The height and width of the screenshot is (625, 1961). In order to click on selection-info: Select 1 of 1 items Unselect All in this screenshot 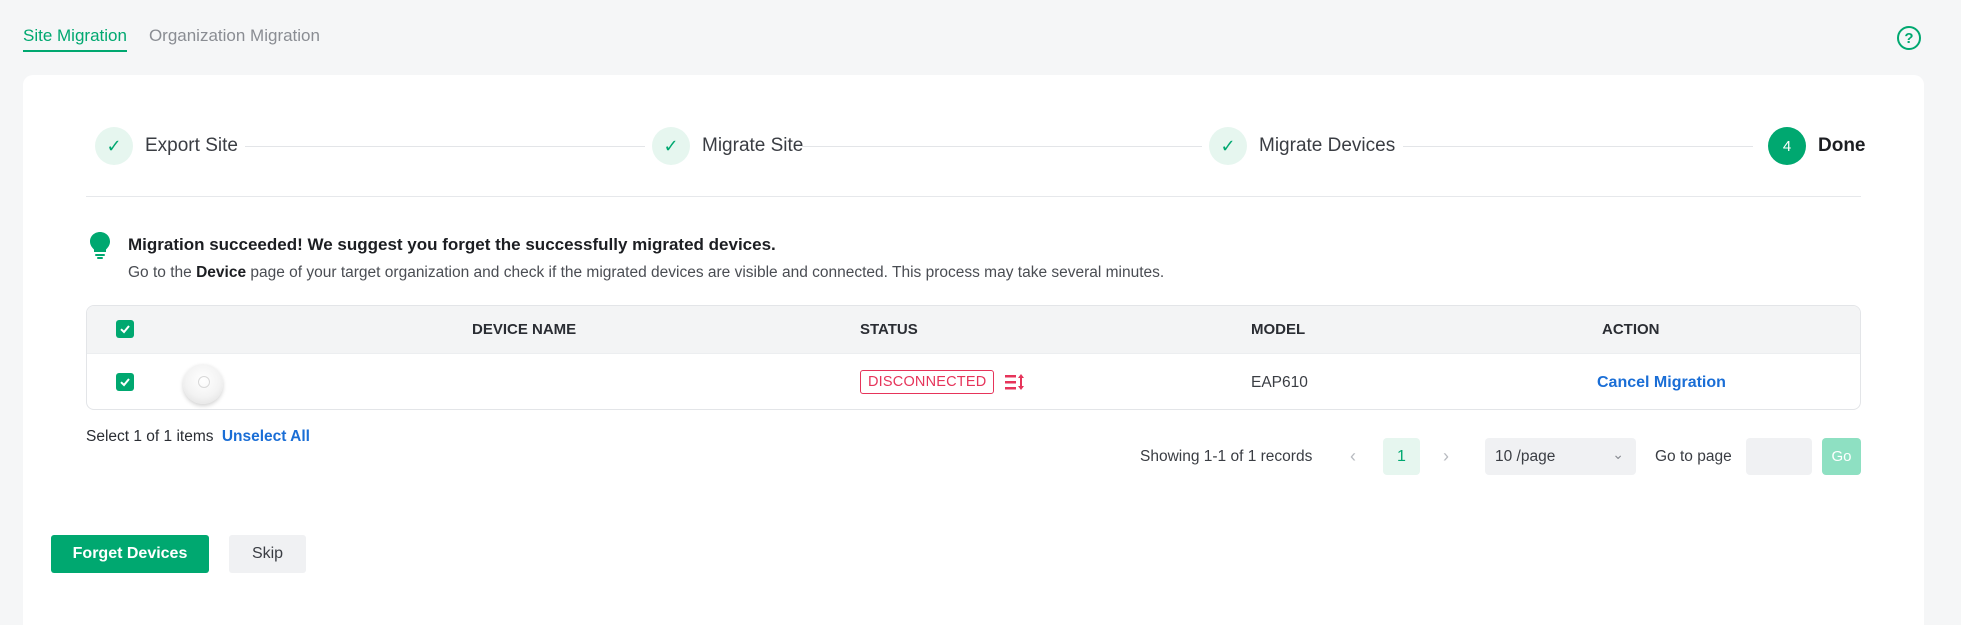, I will do `click(198, 437)`.